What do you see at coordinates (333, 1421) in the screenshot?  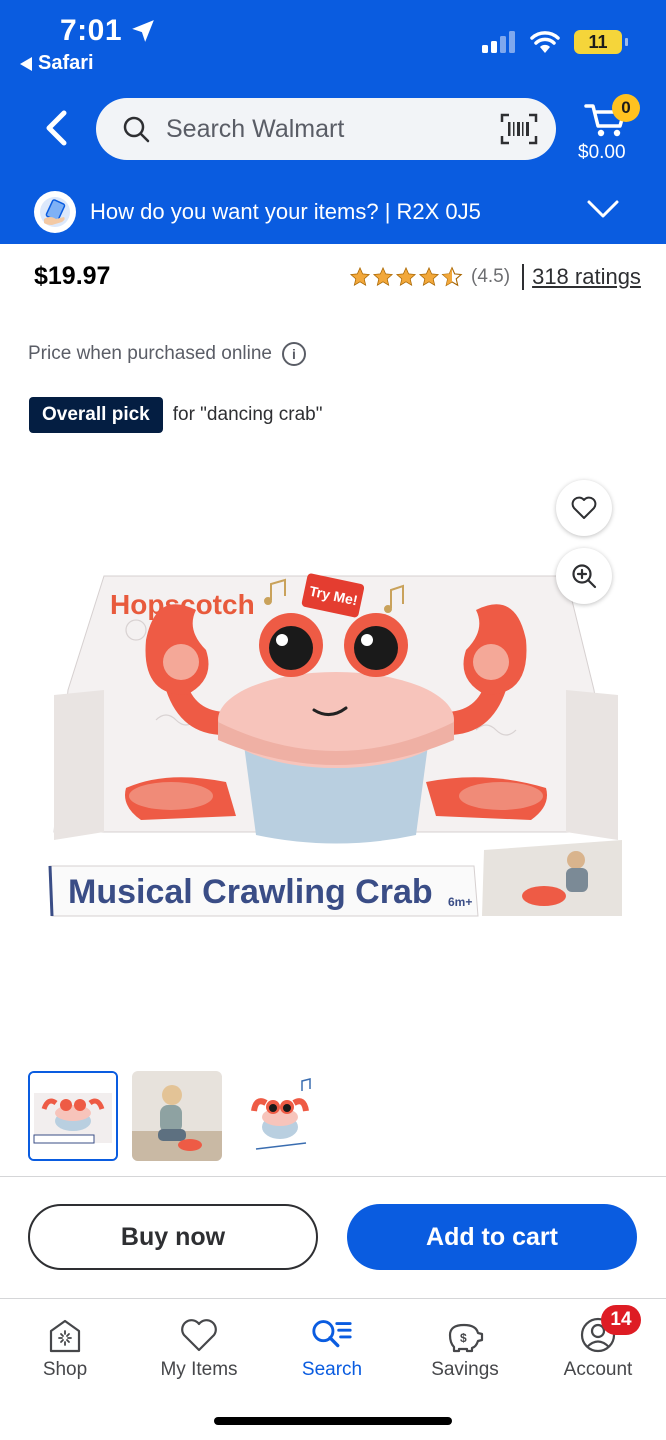 I see `home-indicator` at bounding box center [333, 1421].